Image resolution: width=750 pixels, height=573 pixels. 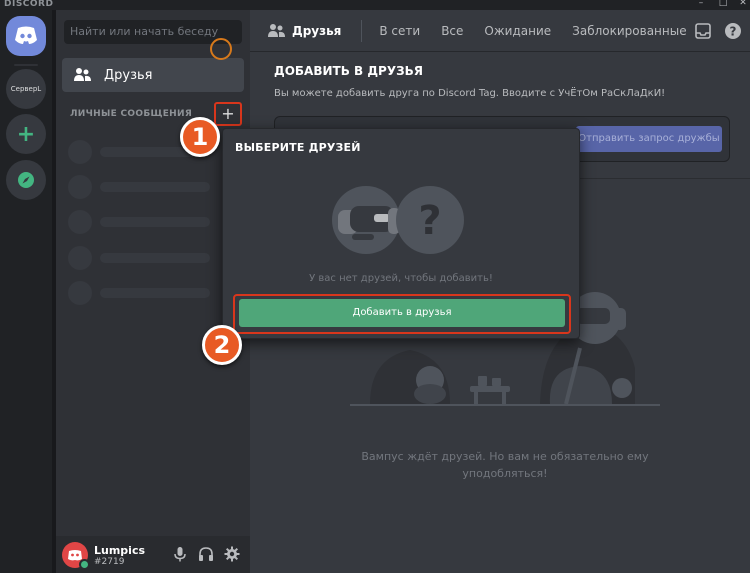 What do you see at coordinates (317, 30) in the screenshot?
I see `friends-title-label: Друзья` at bounding box center [317, 30].